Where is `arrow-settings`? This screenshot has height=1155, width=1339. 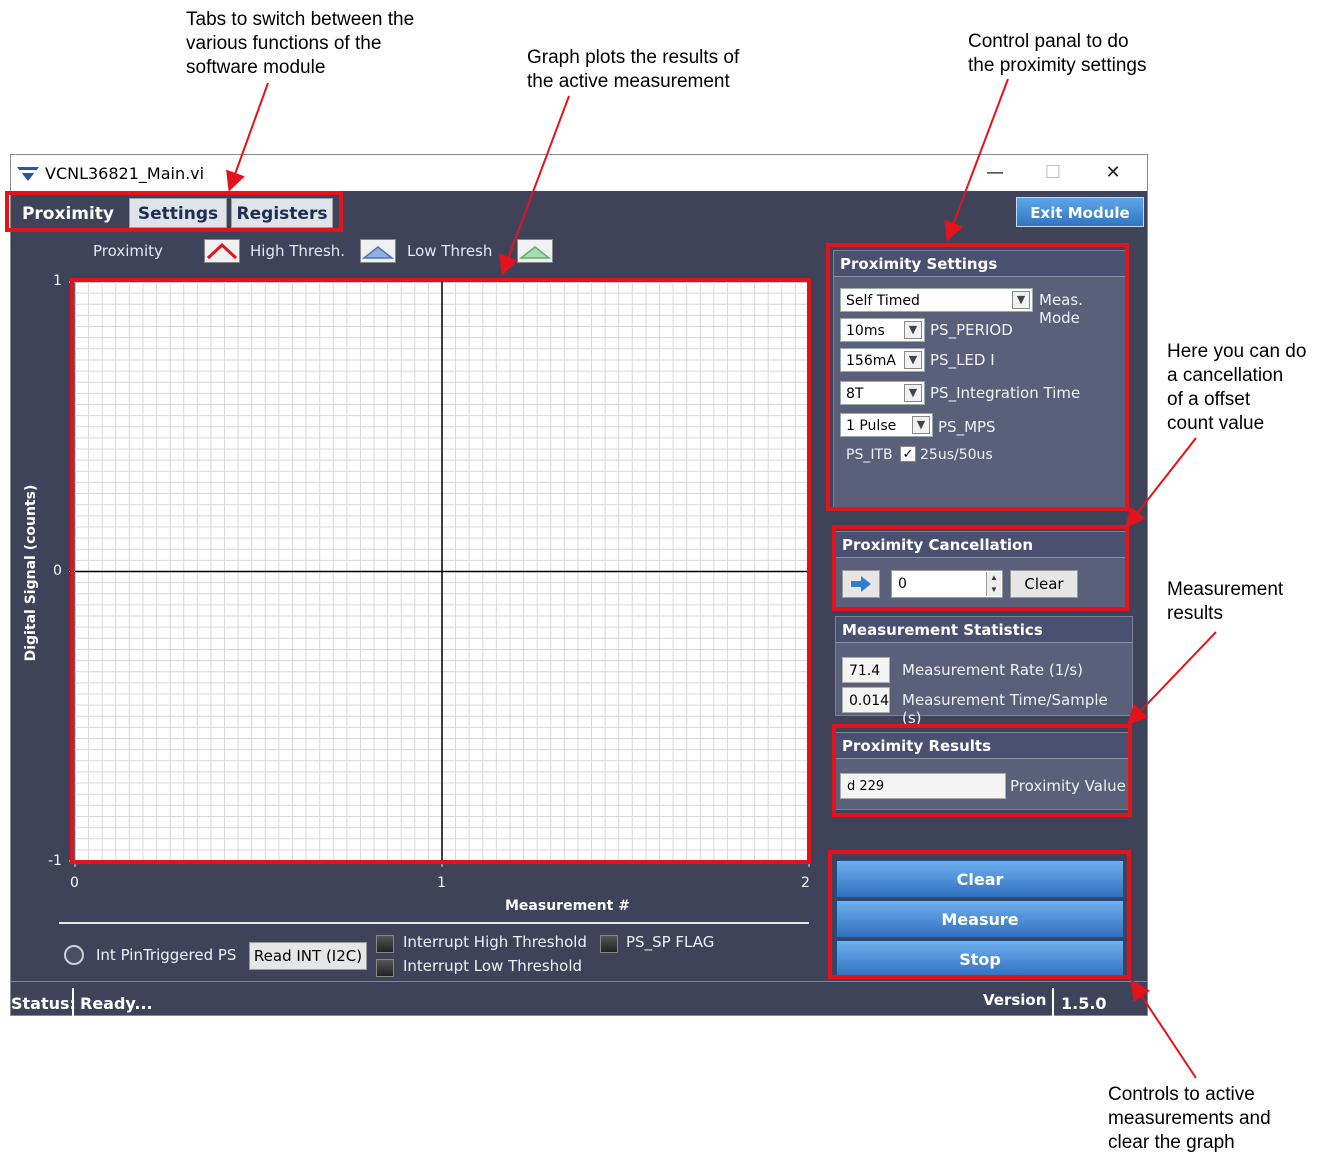 arrow-settings is located at coordinates (976, 160).